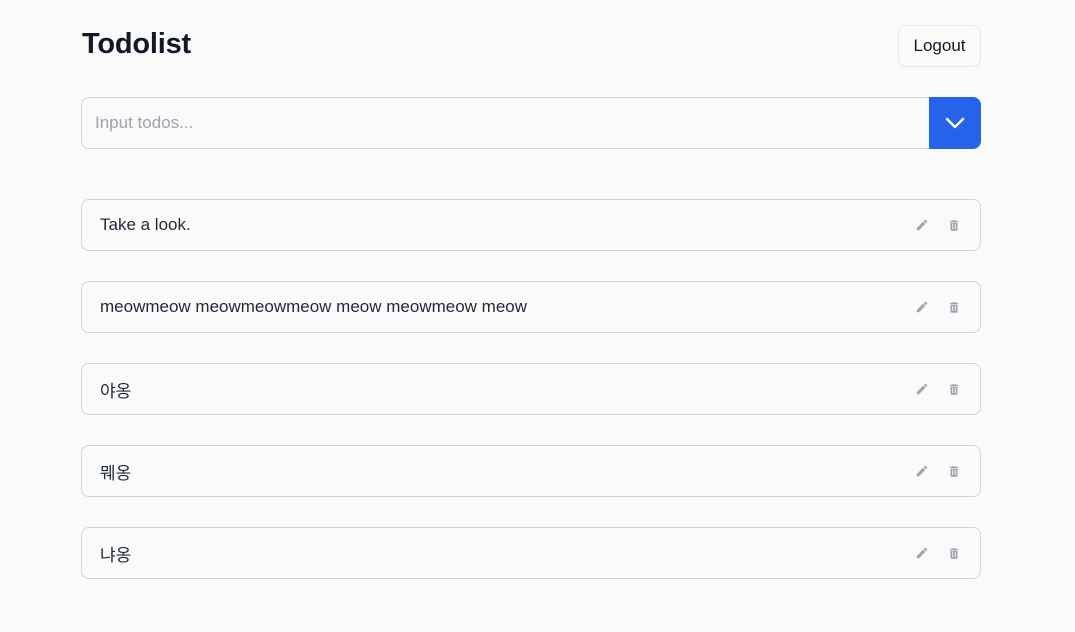 Image resolution: width=1075 pixels, height=632 pixels. I want to click on todo-input, so click(505, 123).